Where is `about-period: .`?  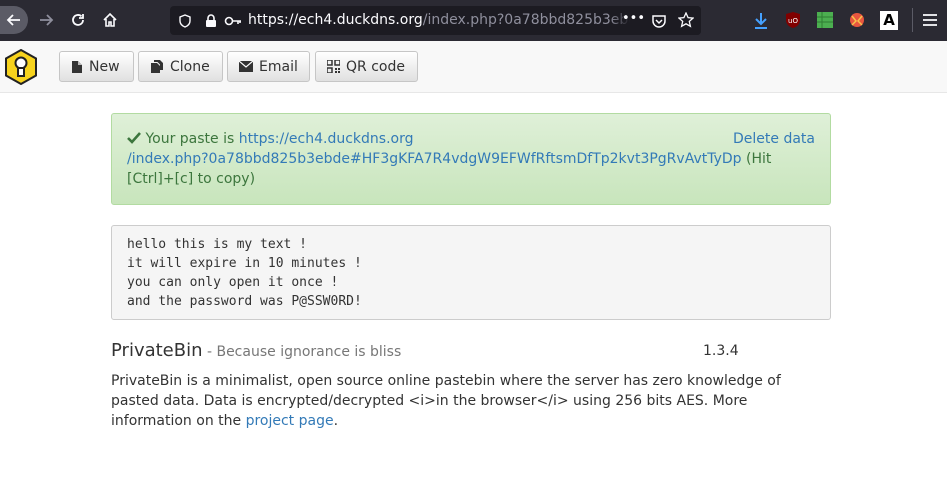 about-period: . is located at coordinates (336, 421).